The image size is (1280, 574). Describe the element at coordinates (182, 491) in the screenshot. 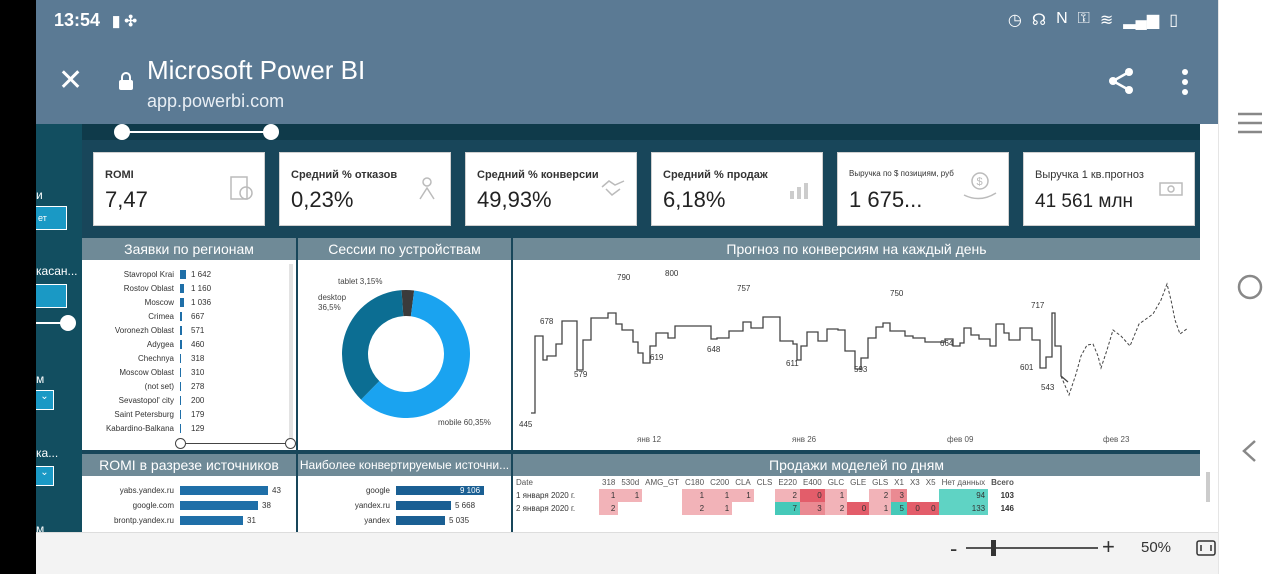

I see `source-row: yabs.yandex.ru 43` at that location.